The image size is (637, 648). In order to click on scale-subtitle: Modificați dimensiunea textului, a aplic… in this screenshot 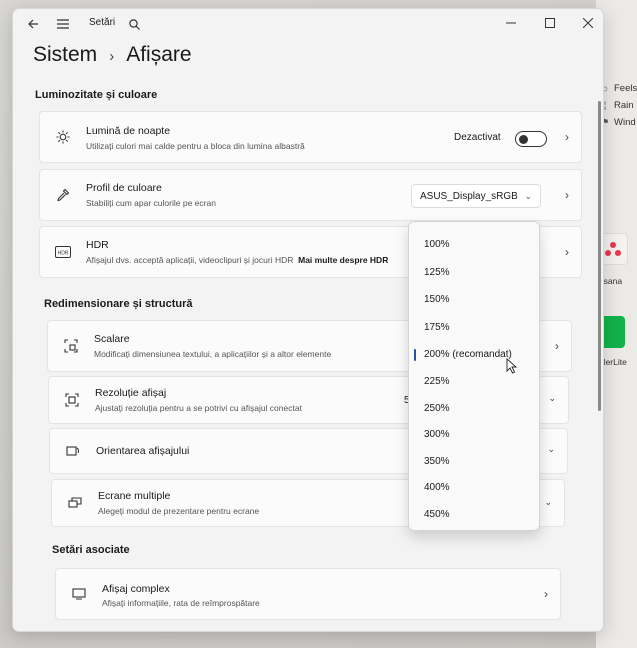, I will do `click(213, 354)`.